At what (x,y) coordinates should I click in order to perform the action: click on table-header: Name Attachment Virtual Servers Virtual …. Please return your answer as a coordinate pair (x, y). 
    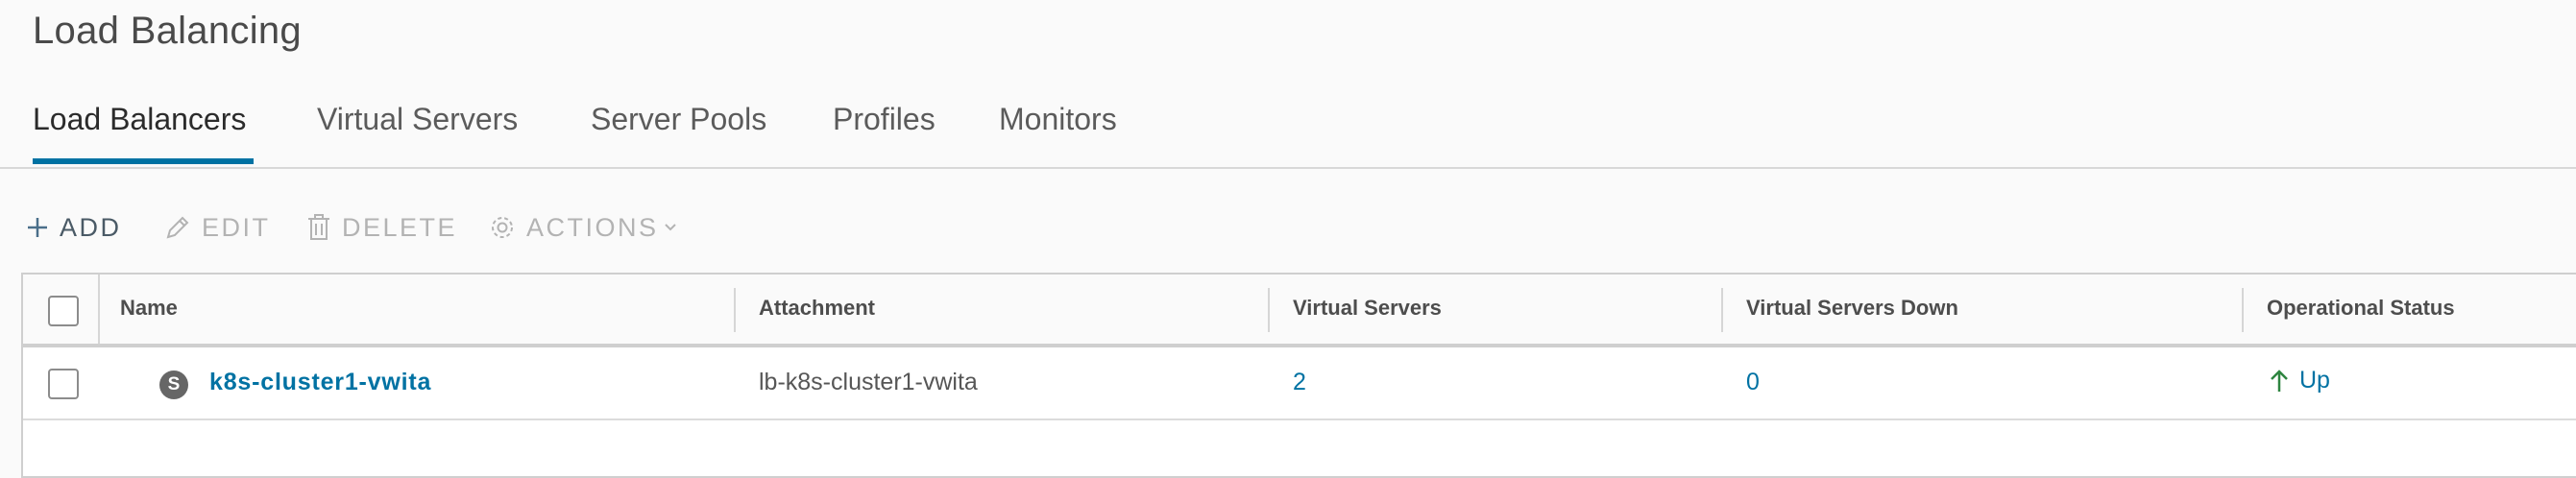
    Looking at the image, I should click on (1299, 311).